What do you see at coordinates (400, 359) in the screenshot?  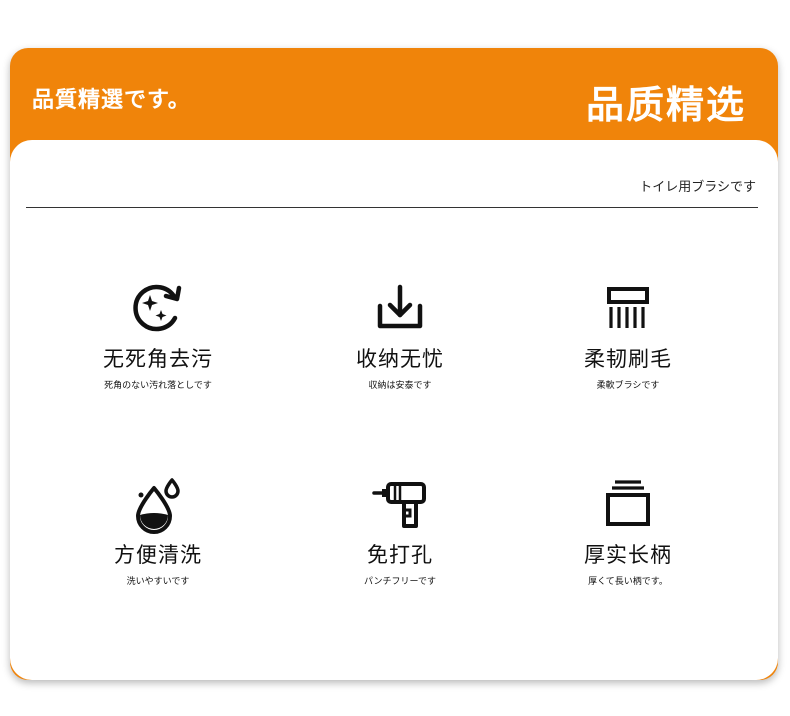 I see `feature-title: 收纳无忧` at bounding box center [400, 359].